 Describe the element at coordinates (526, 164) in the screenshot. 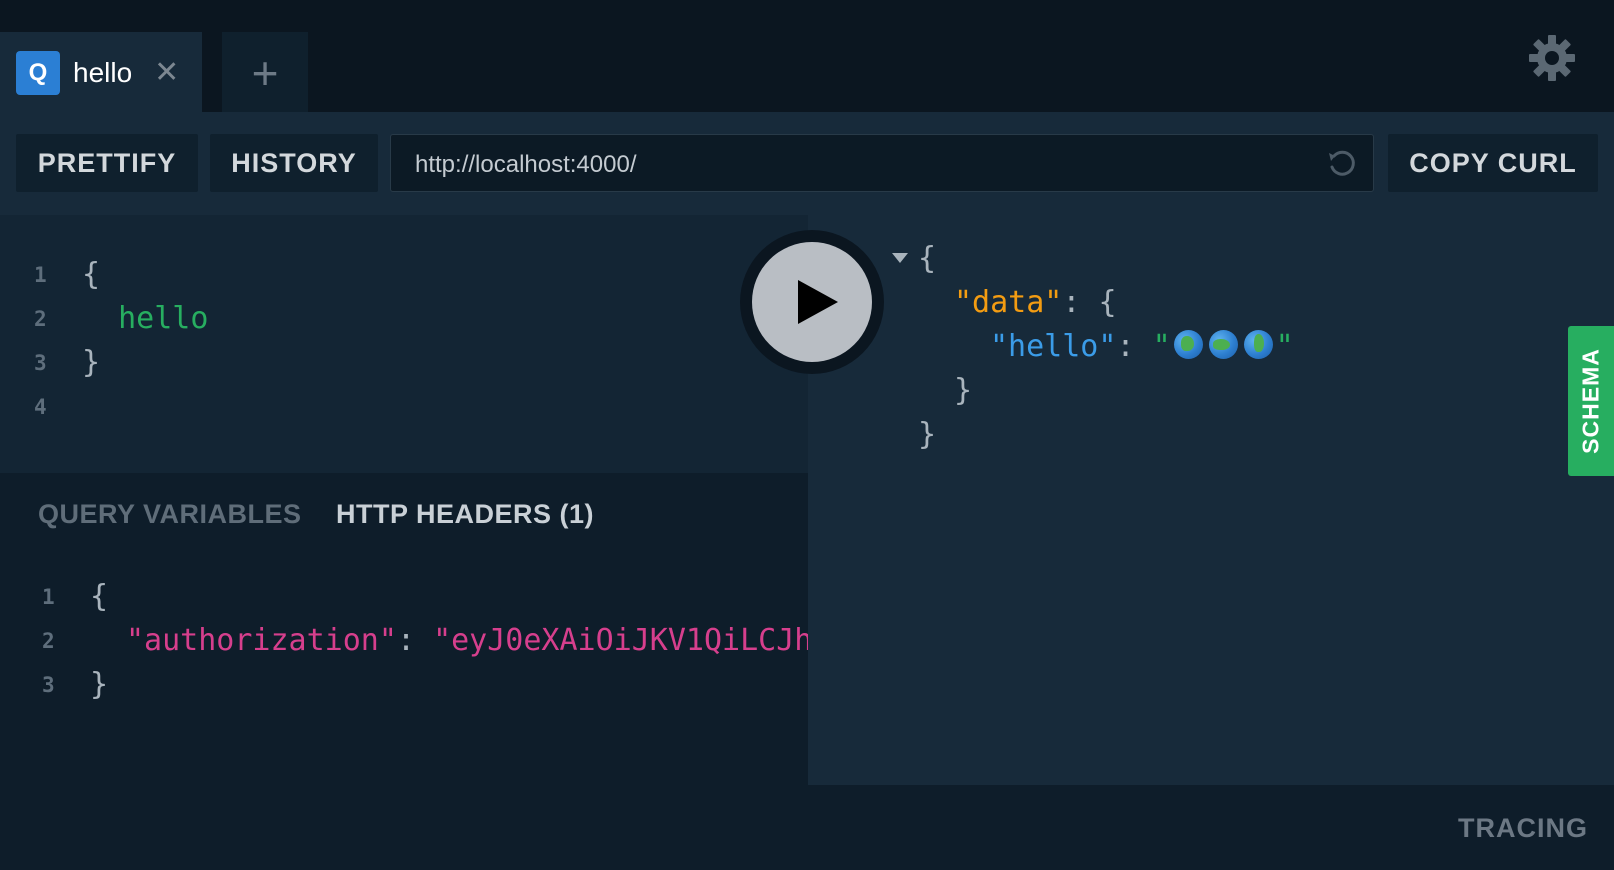

I see `endpoint-url: http://localhost:4000/` at that location.